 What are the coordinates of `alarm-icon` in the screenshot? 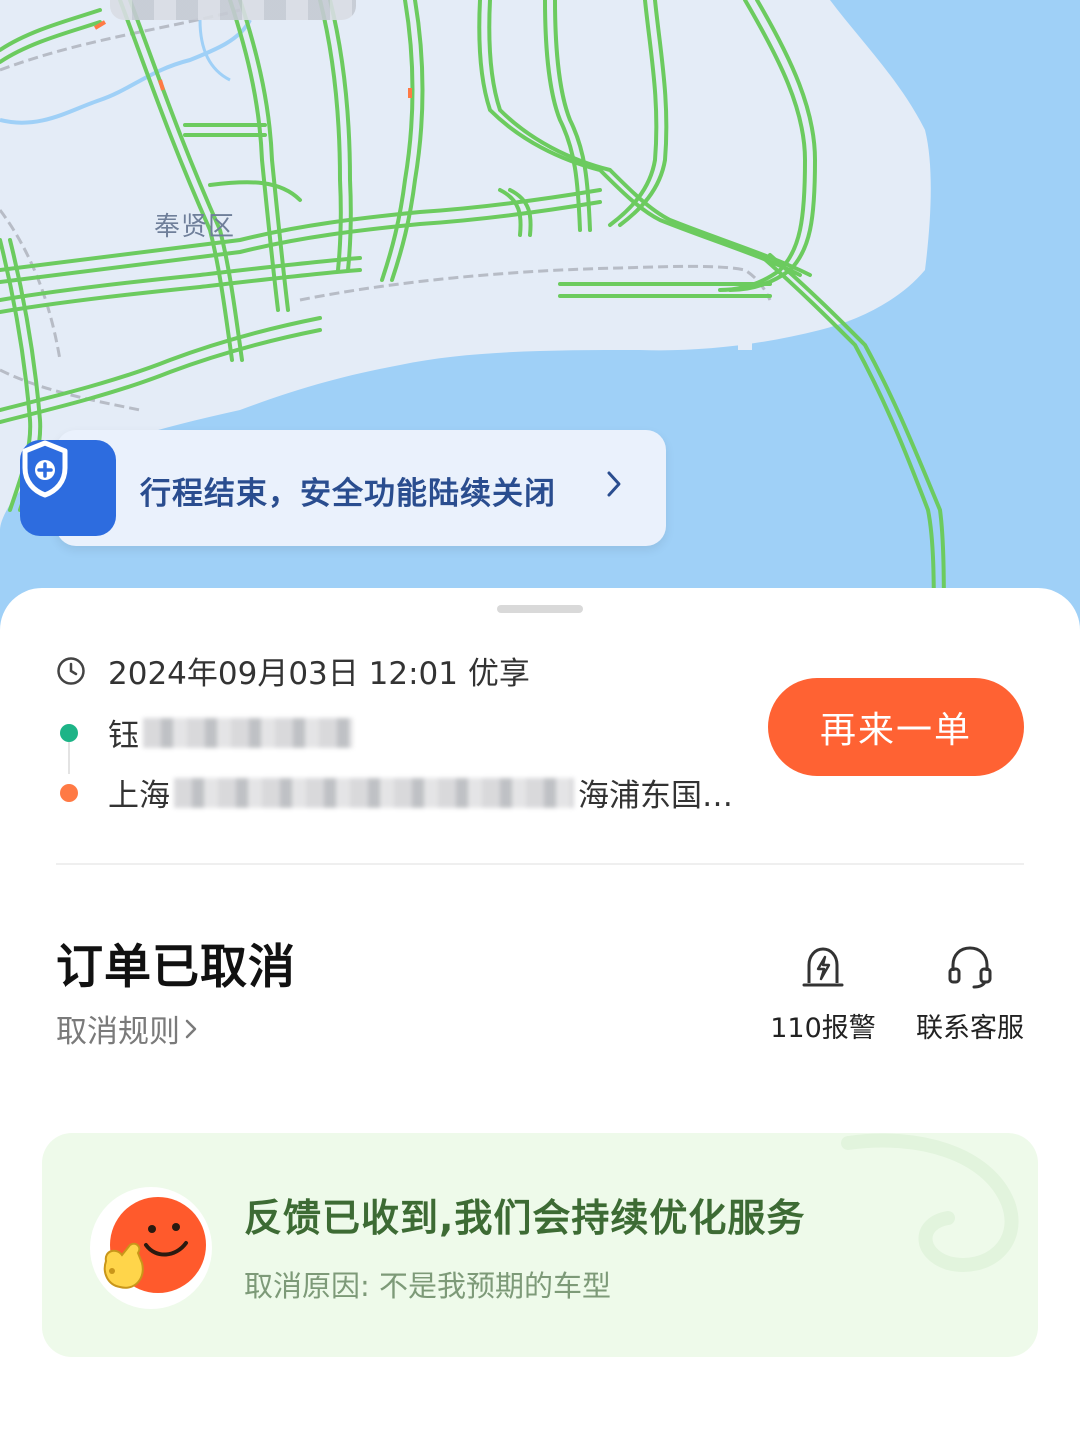 It's located at (823, 967).